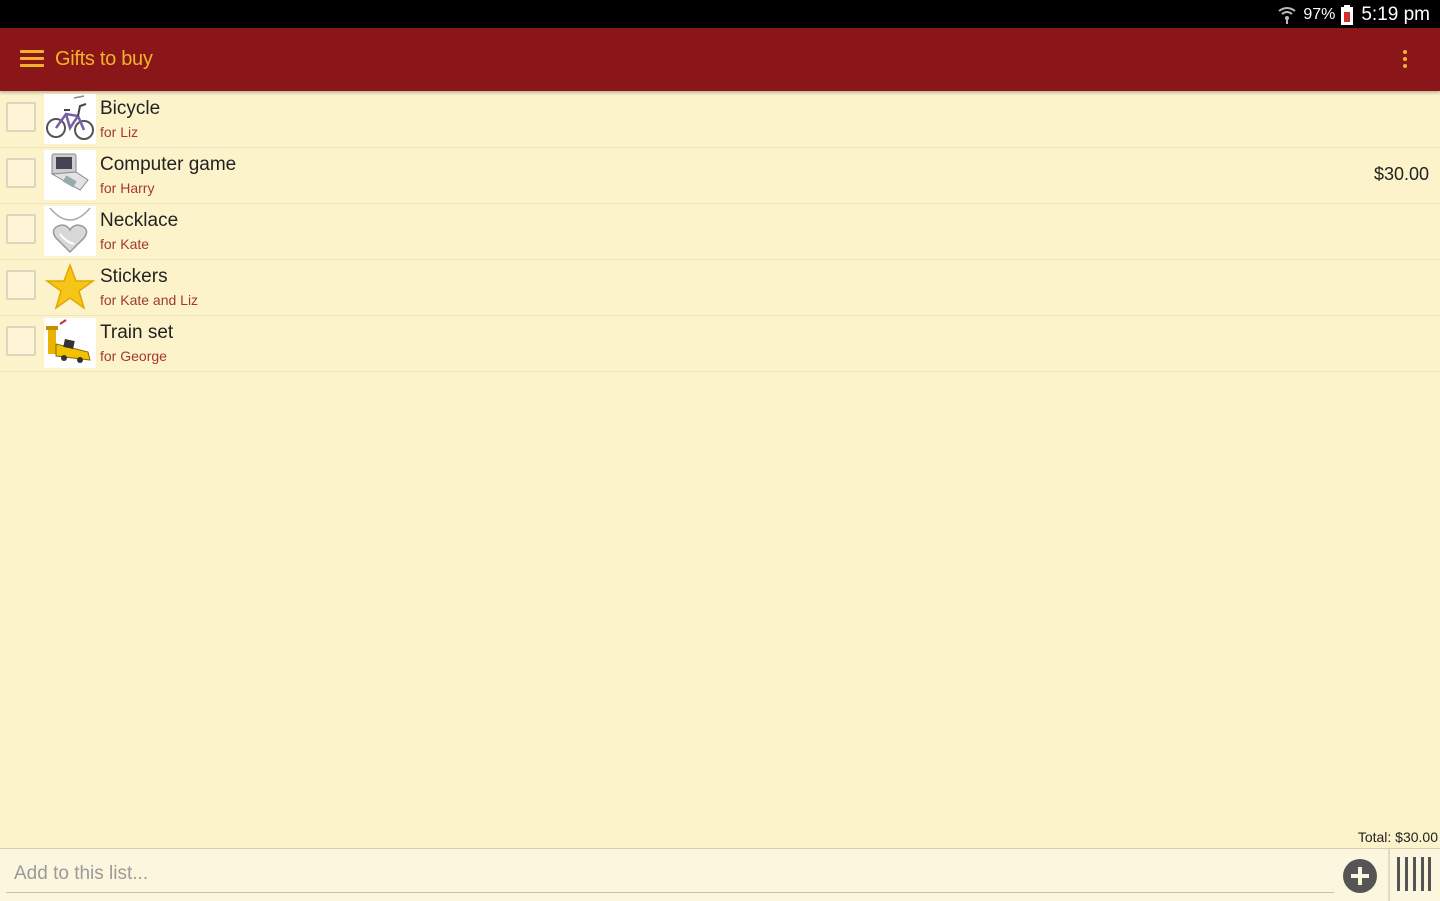  Describe the element at coordinates (720, 344) in the screenshot. I see `list-item: Train set for George` at that location.